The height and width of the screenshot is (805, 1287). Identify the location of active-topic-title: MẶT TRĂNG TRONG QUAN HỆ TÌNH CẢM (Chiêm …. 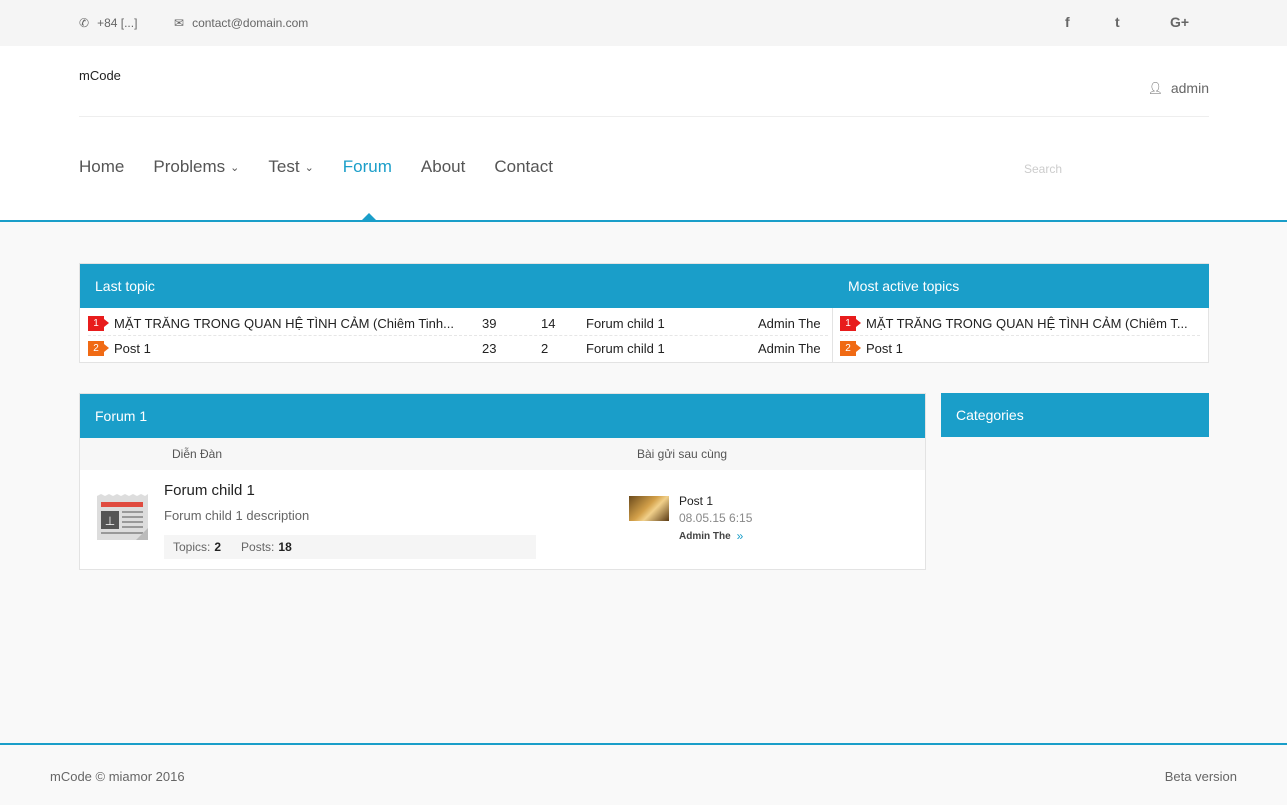
(1027, 323).